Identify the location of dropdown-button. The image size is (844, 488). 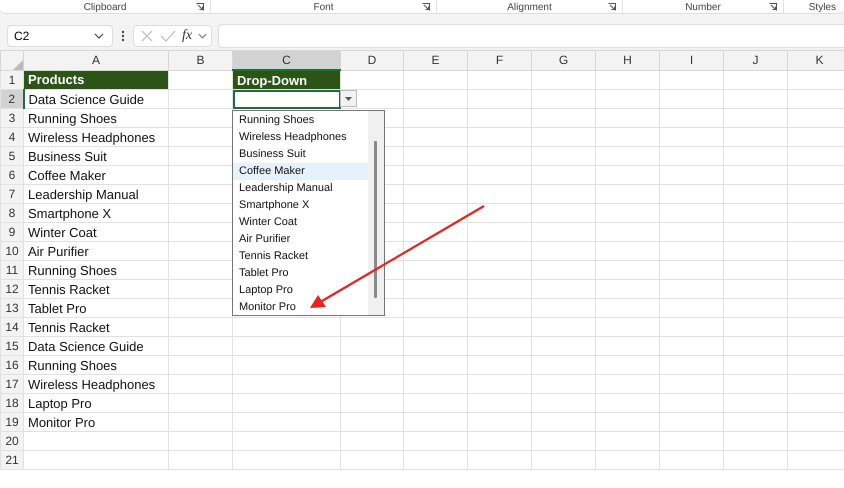
(348, 98).